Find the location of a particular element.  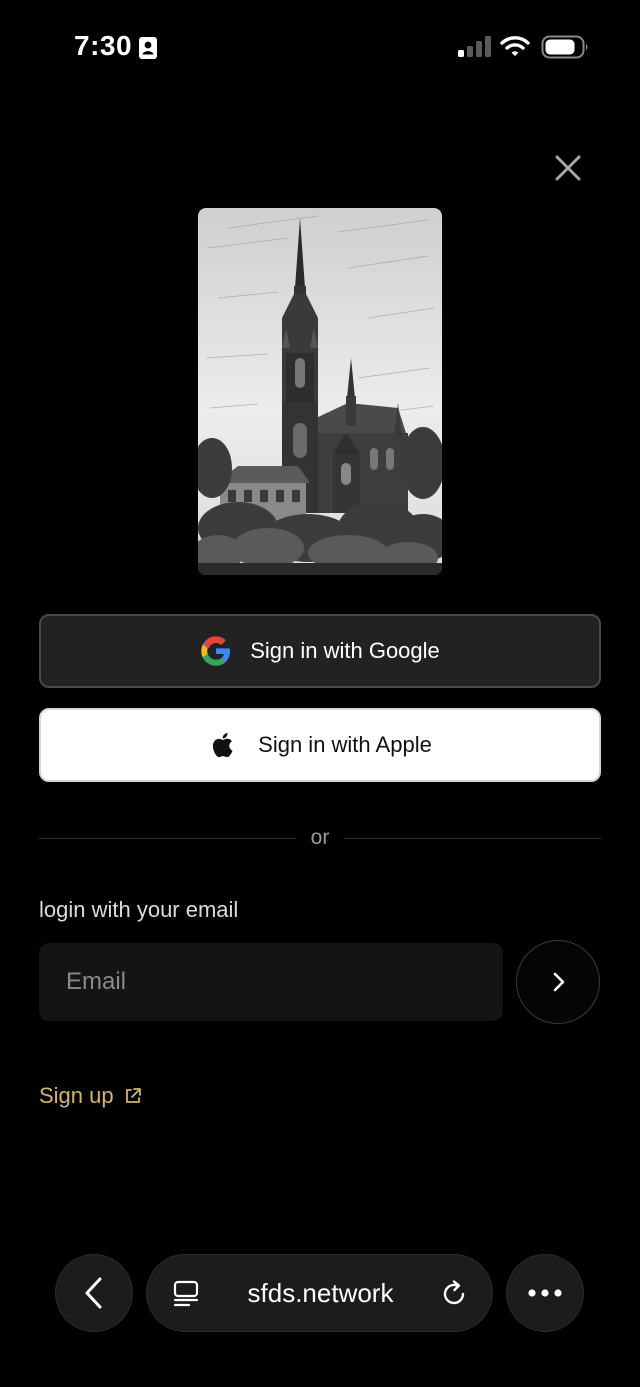

status-bar: 7:30 is located at coordinates (320, 48).